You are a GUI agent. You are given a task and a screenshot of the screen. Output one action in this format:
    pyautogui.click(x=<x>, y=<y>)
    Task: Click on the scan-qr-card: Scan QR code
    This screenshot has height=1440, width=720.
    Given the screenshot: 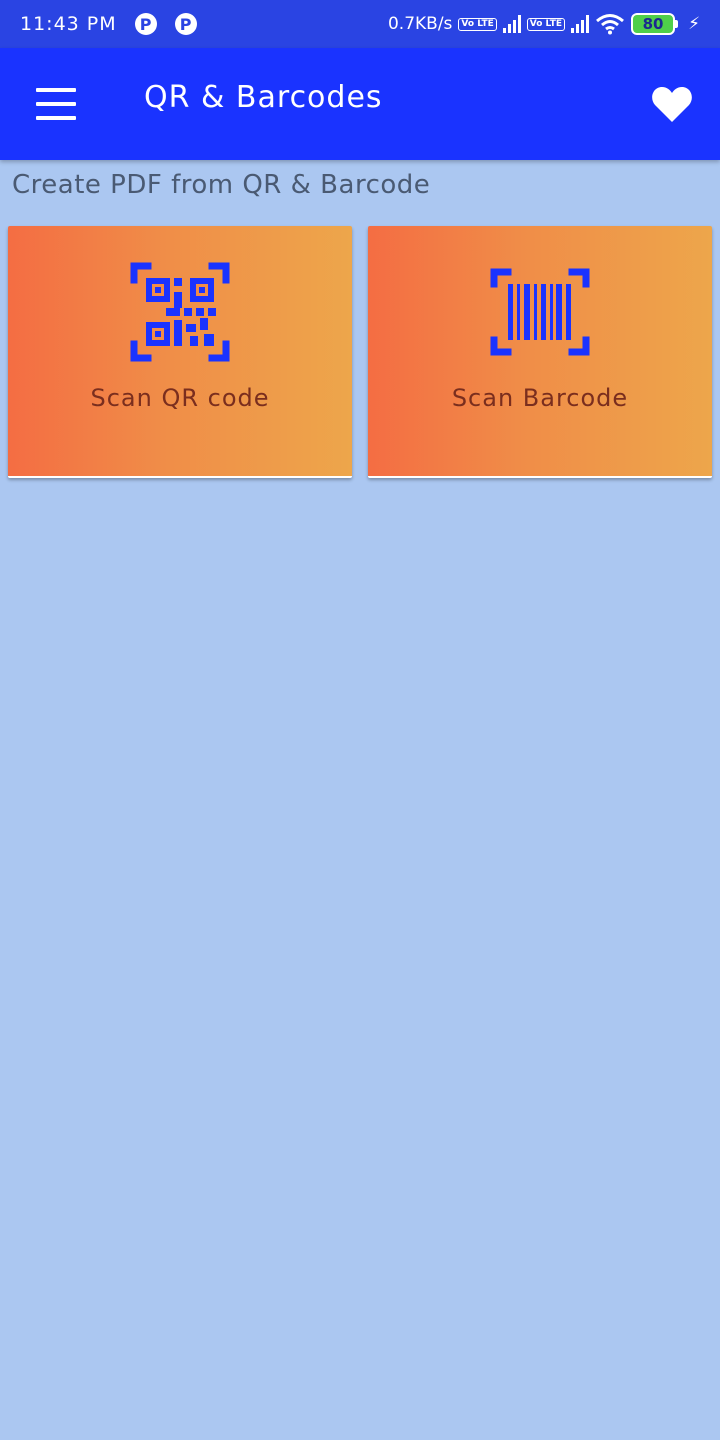 What is the action you would take?
    pyautogui.click(x=180, y=352)
    